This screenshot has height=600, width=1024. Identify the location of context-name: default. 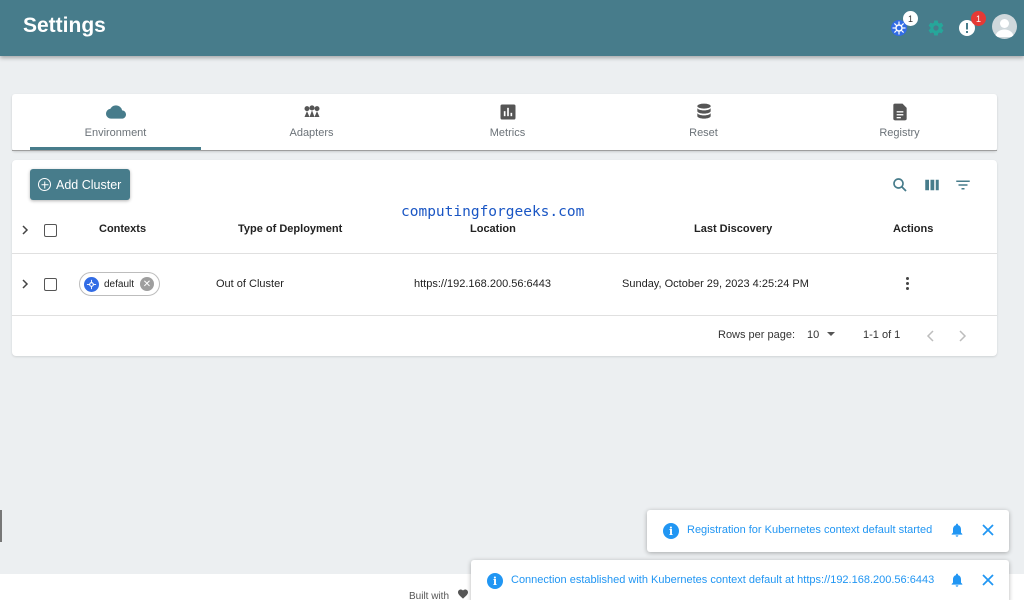
(119, 284).